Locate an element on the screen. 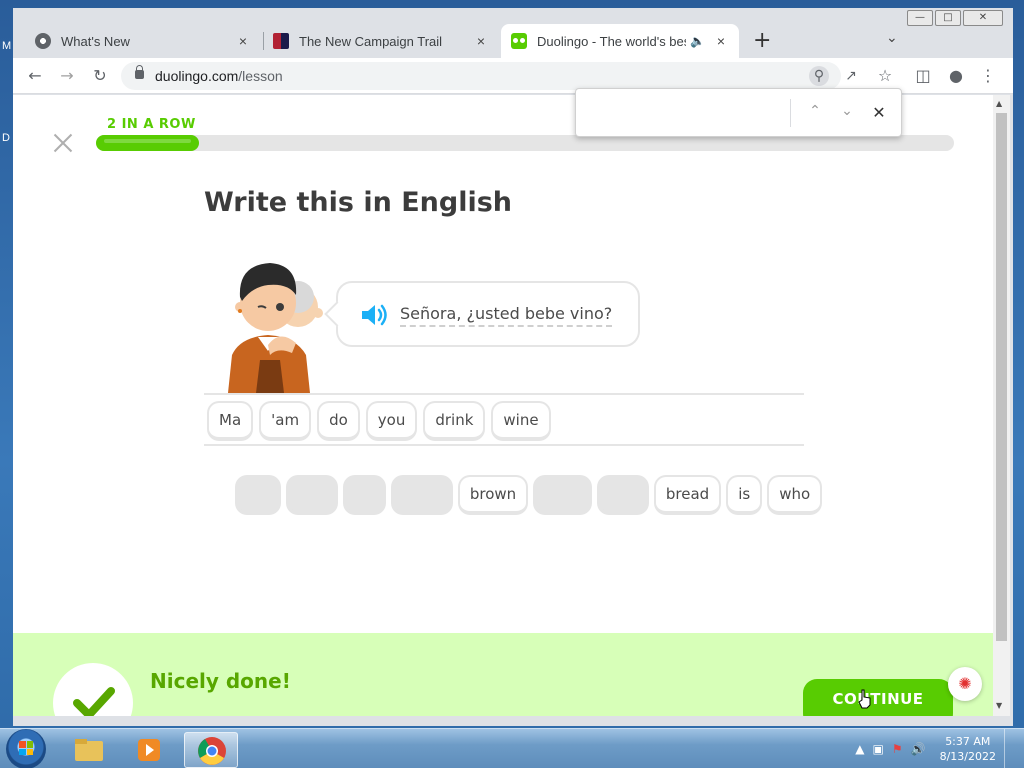  tab-title: Duolingo - The world's best is located at coordinates (612, 41).